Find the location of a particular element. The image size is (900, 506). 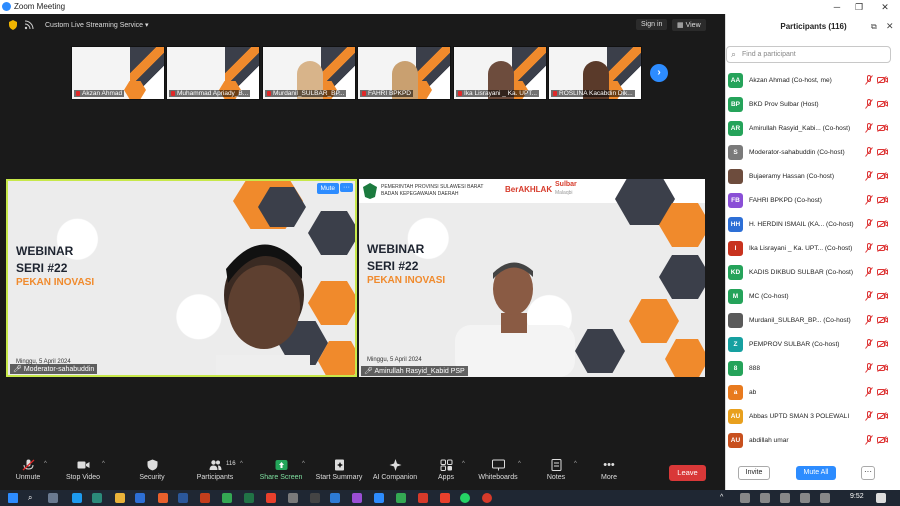

whatsapp-icon is located at coordinates (465, 498).